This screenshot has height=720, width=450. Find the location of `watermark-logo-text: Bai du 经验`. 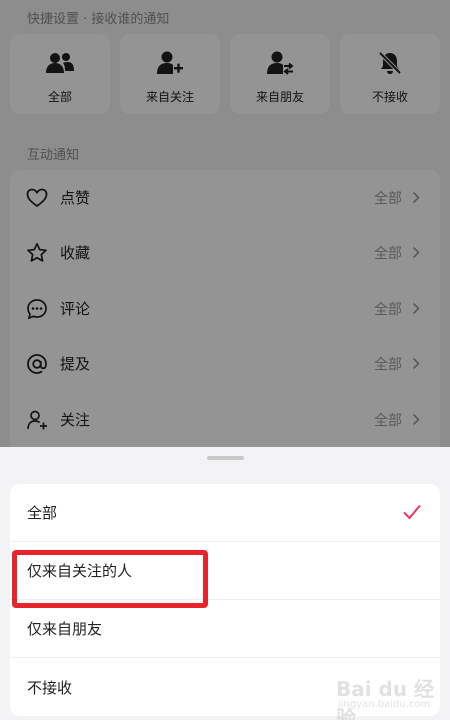

watermark-logo-text: Bai du 经验 is located at coordinates (385, 698).